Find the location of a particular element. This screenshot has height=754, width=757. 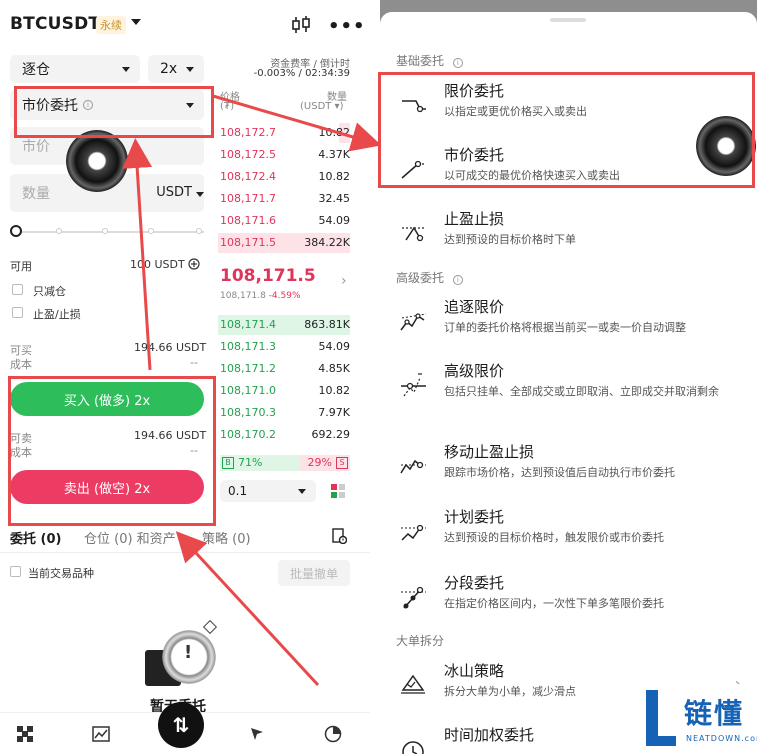

option-trailing-stop: 移动止盈止损 跟踪市场价格，达到预设值后自动执行市价委托 is located at coordinates (568, 469).